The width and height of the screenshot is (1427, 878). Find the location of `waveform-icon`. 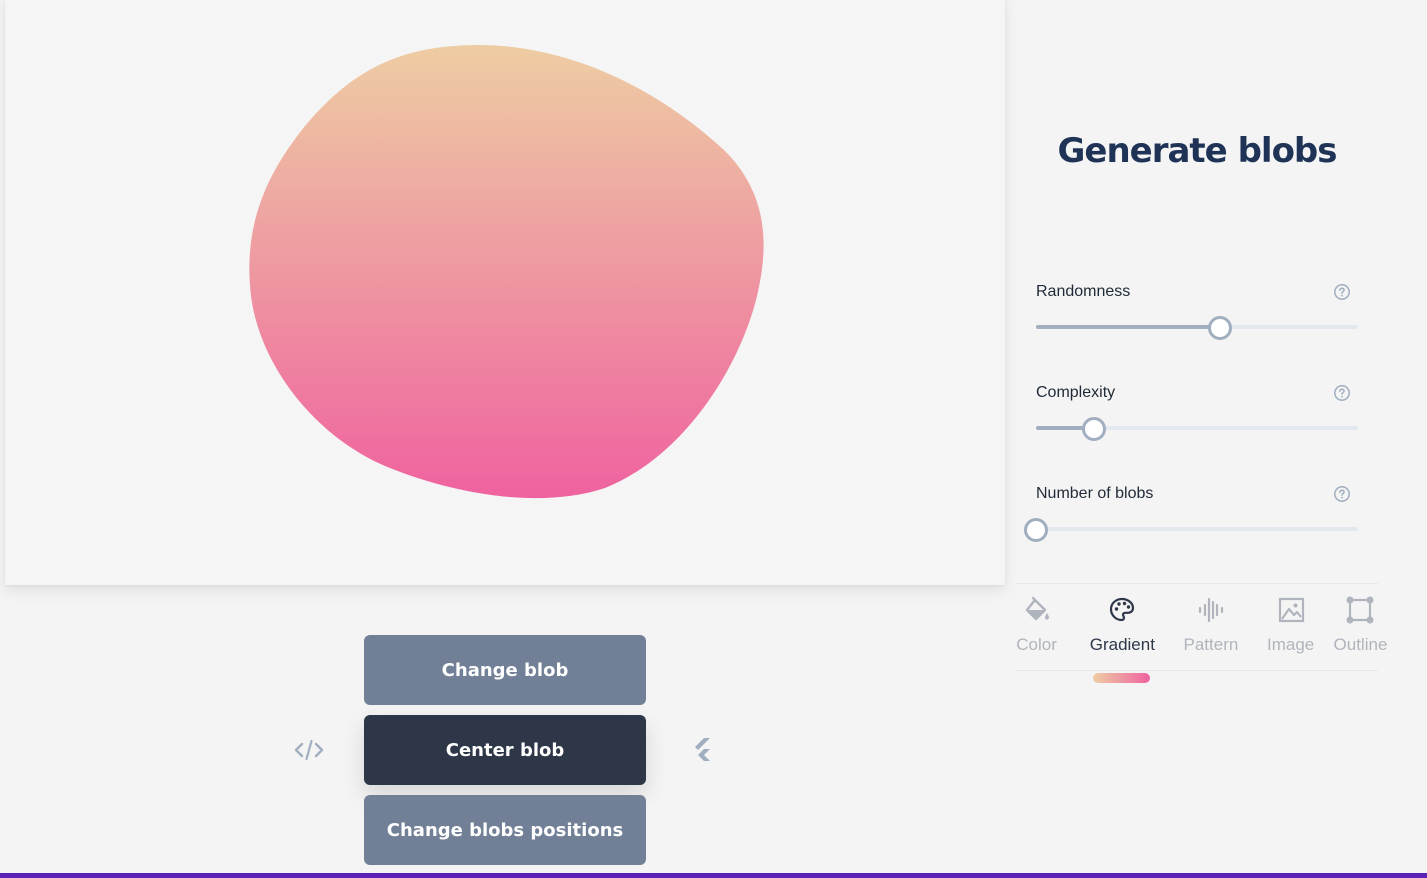

waveform-icon is located at coordinates (1211, 610).